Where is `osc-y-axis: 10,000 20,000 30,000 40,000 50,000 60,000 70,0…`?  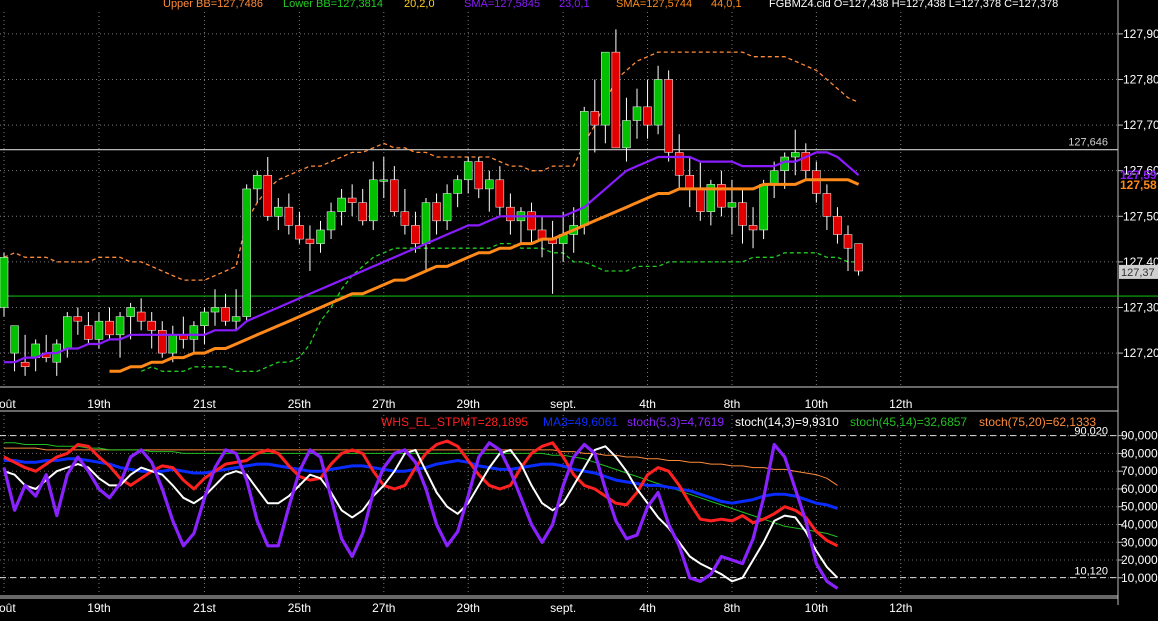
osc-y-axis: 10,000 20,000 30,000 40,000 50,000 60,000 70,0… is located at coordinates (1138, 507).